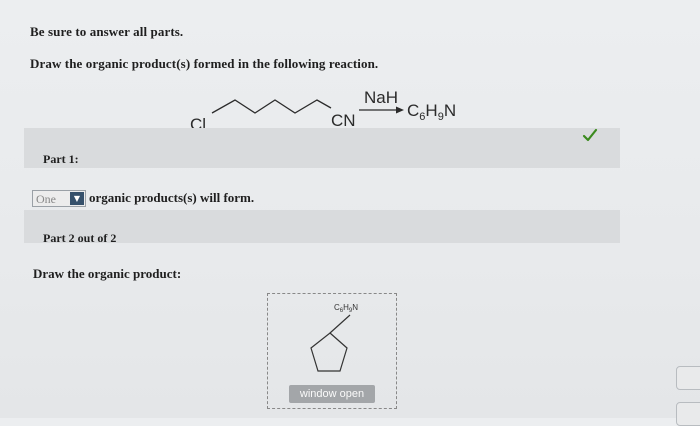 The height and width of the screenshot is (426, 700). What do you see at coordinates (400, 110) in the screenshot?
I see `arrow-head` at bounding box center [400, 110].